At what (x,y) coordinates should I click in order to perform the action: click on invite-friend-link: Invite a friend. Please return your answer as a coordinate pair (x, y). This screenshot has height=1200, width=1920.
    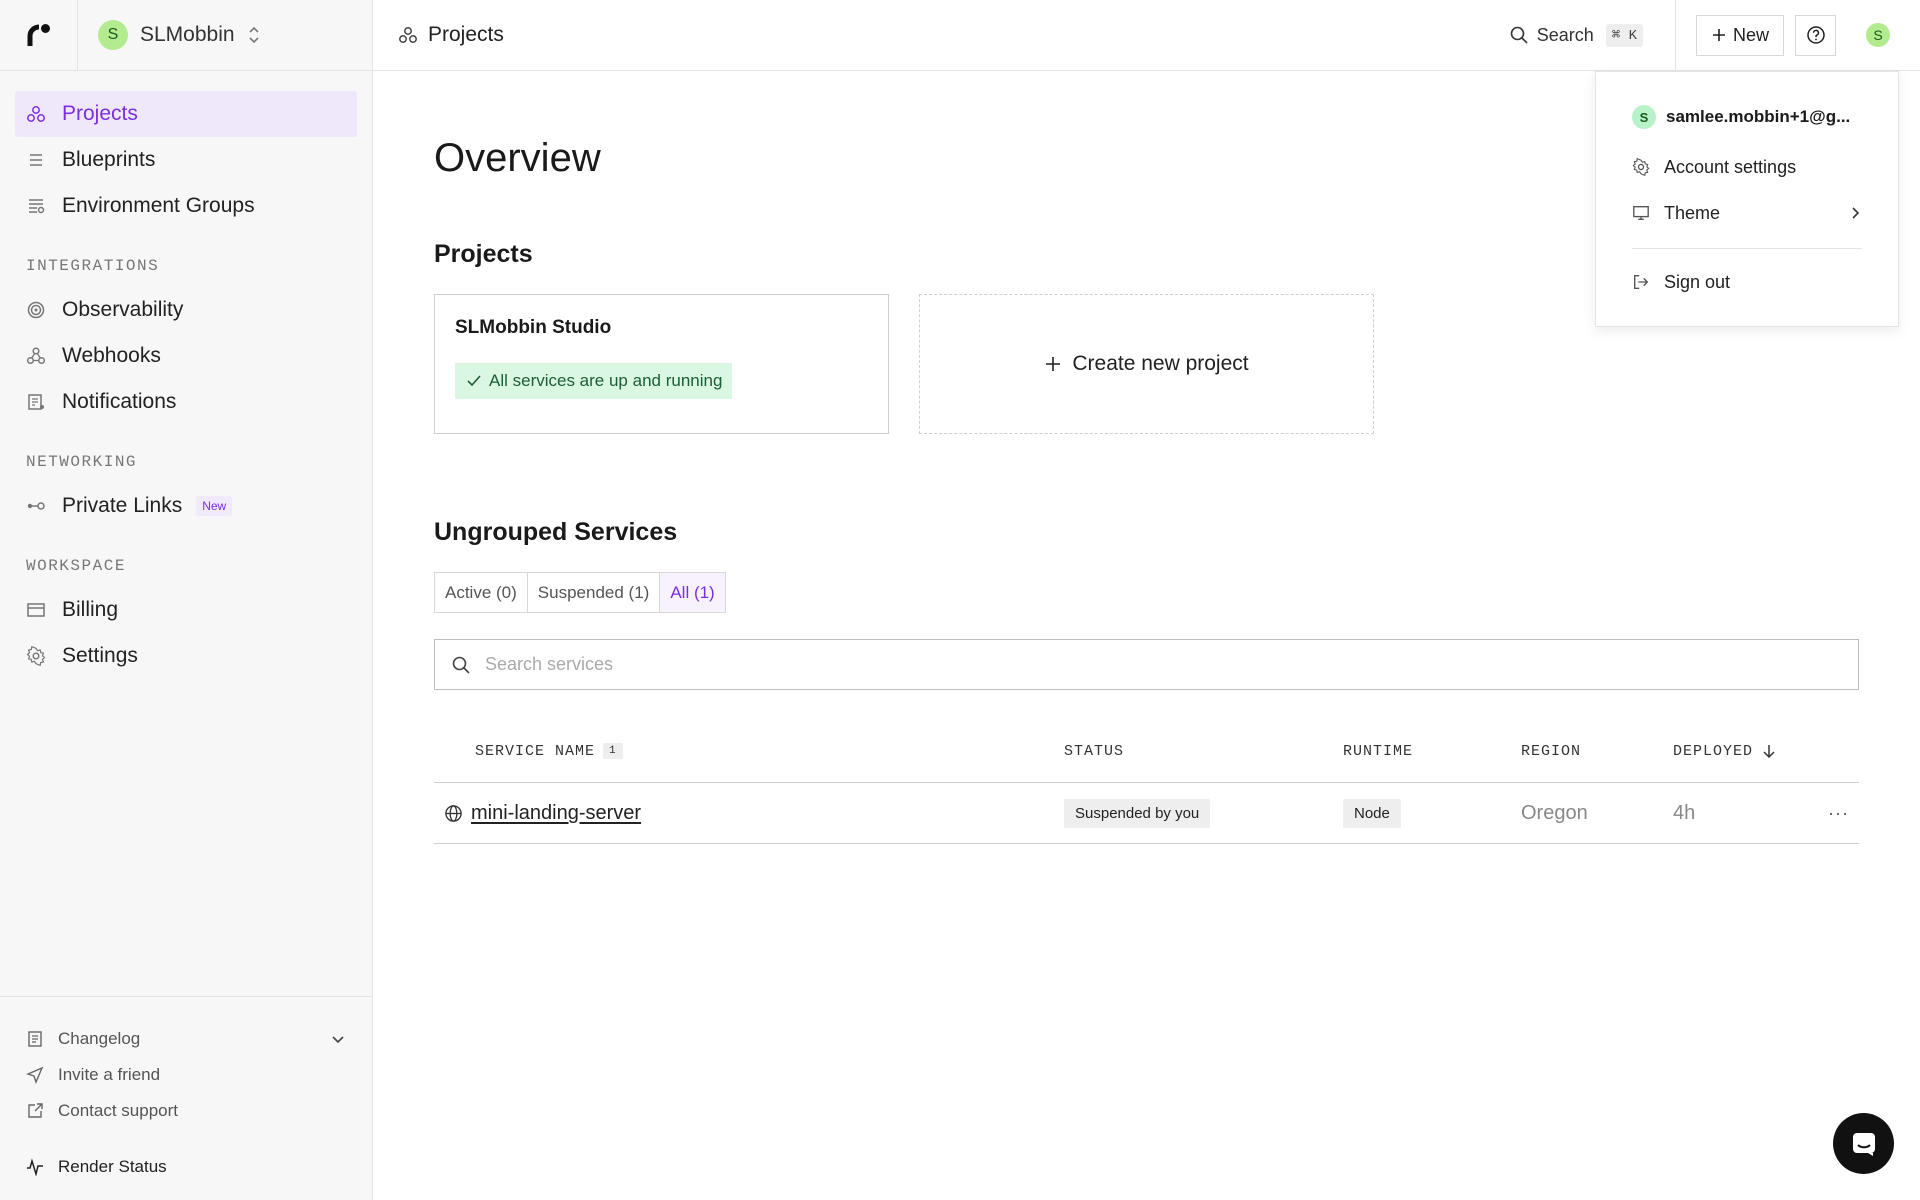
    Looking at the image, I should click on (186, 1075).